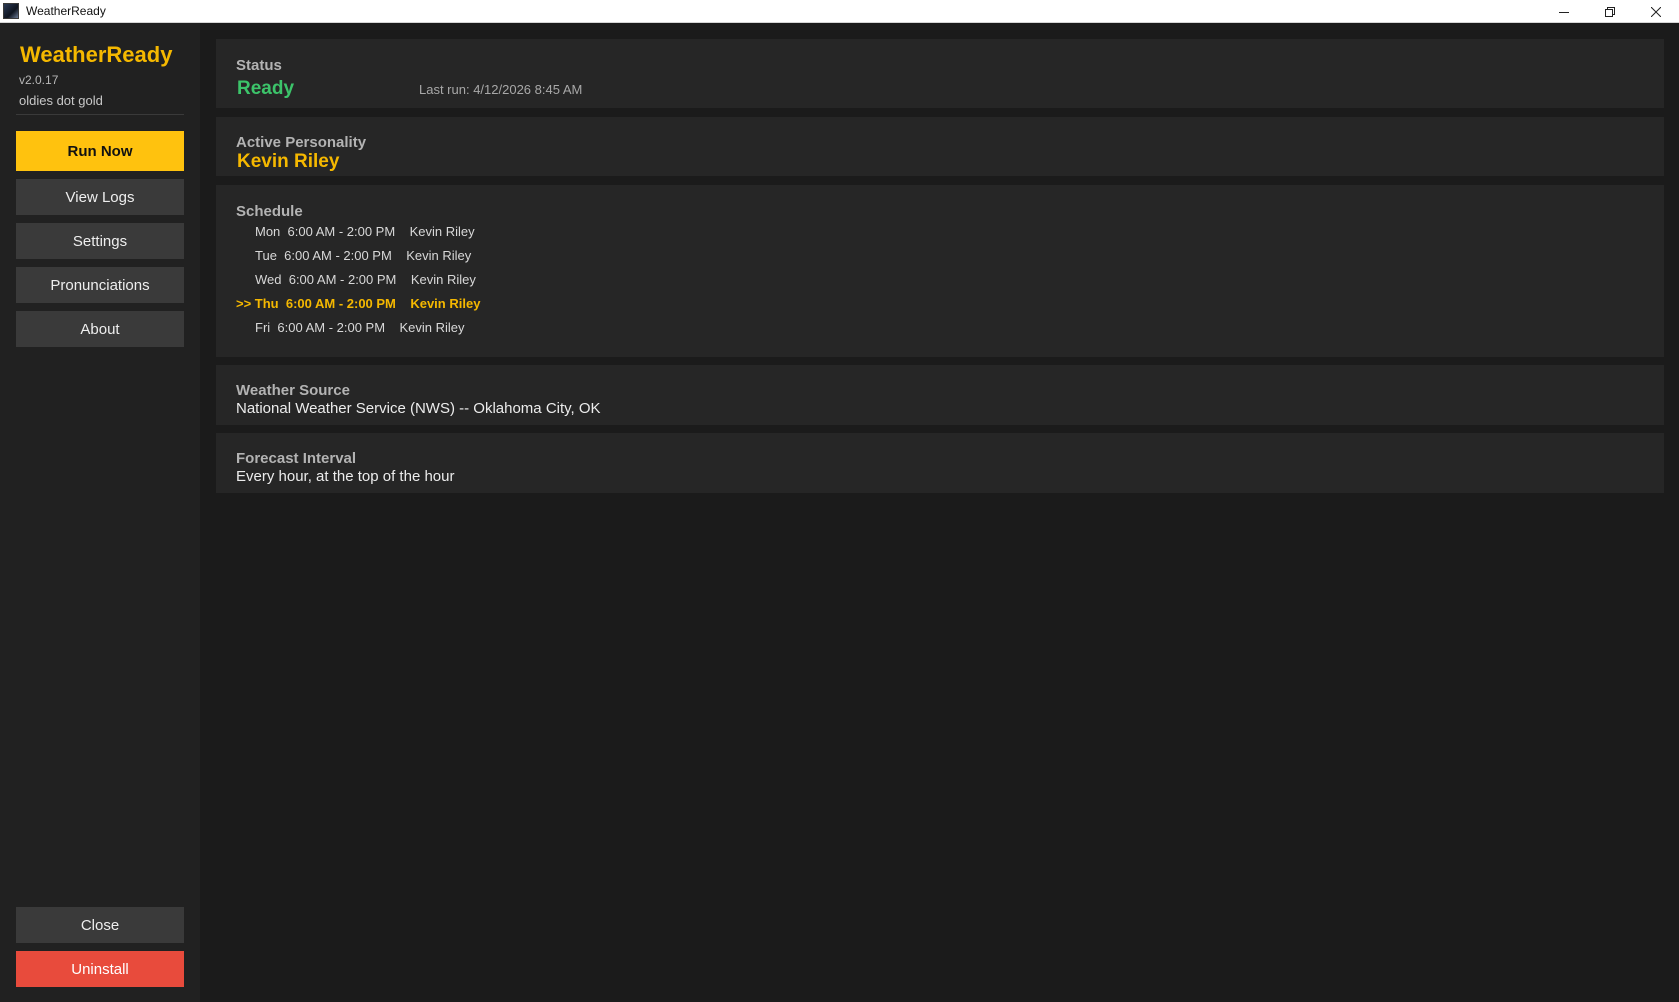 This screenshot has height=1002, width=1679. Describe the element at coordinates (100, 285) in the screenshot. I see `pronunciations-button: Pronunciations` at that location.